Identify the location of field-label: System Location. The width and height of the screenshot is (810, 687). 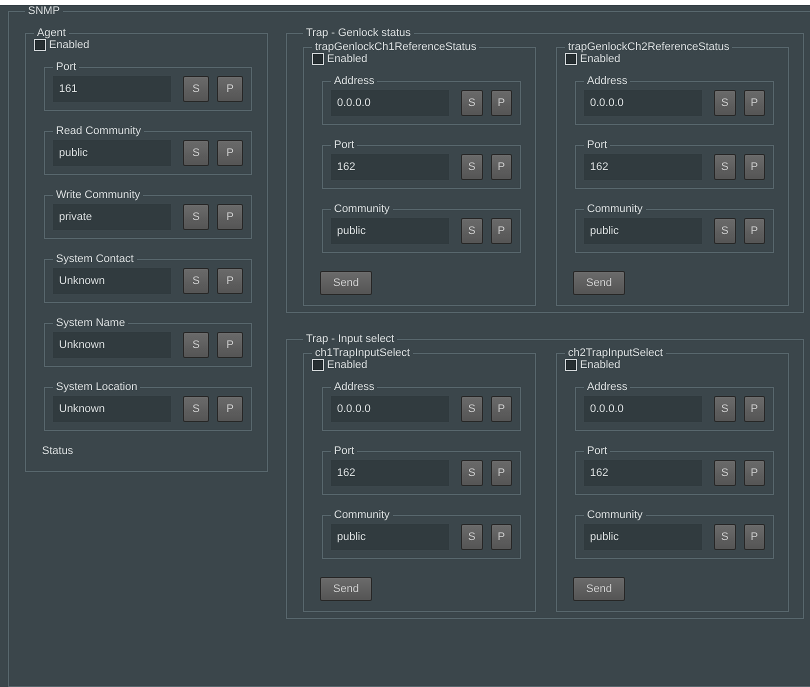
(96, 387).